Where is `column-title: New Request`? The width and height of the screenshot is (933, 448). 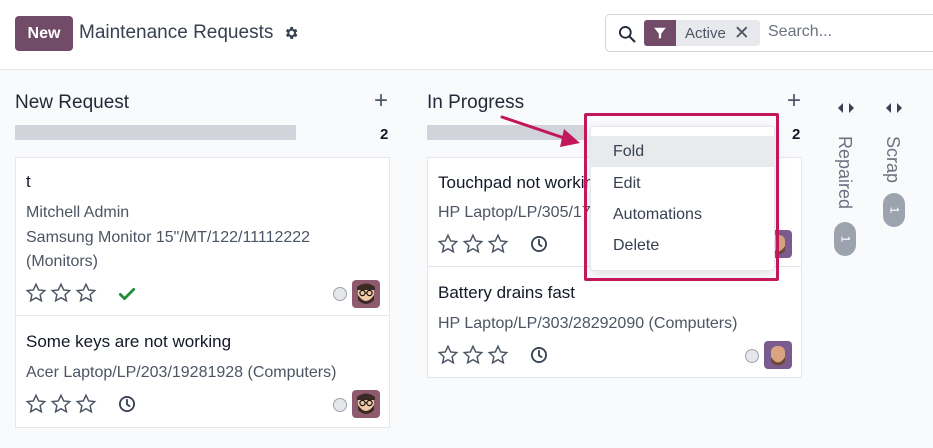 column-title: New Request is located at coordinates (72, 102).